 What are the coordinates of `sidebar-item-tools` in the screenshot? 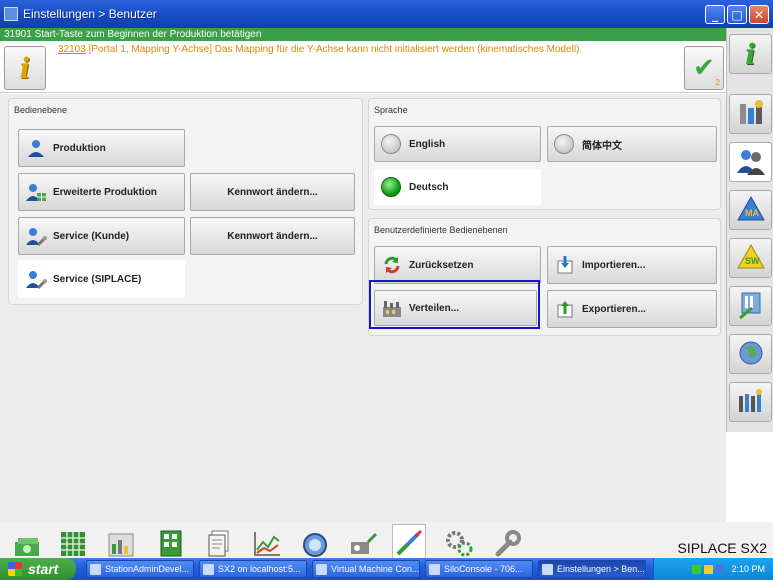 It's located at (750, 114).